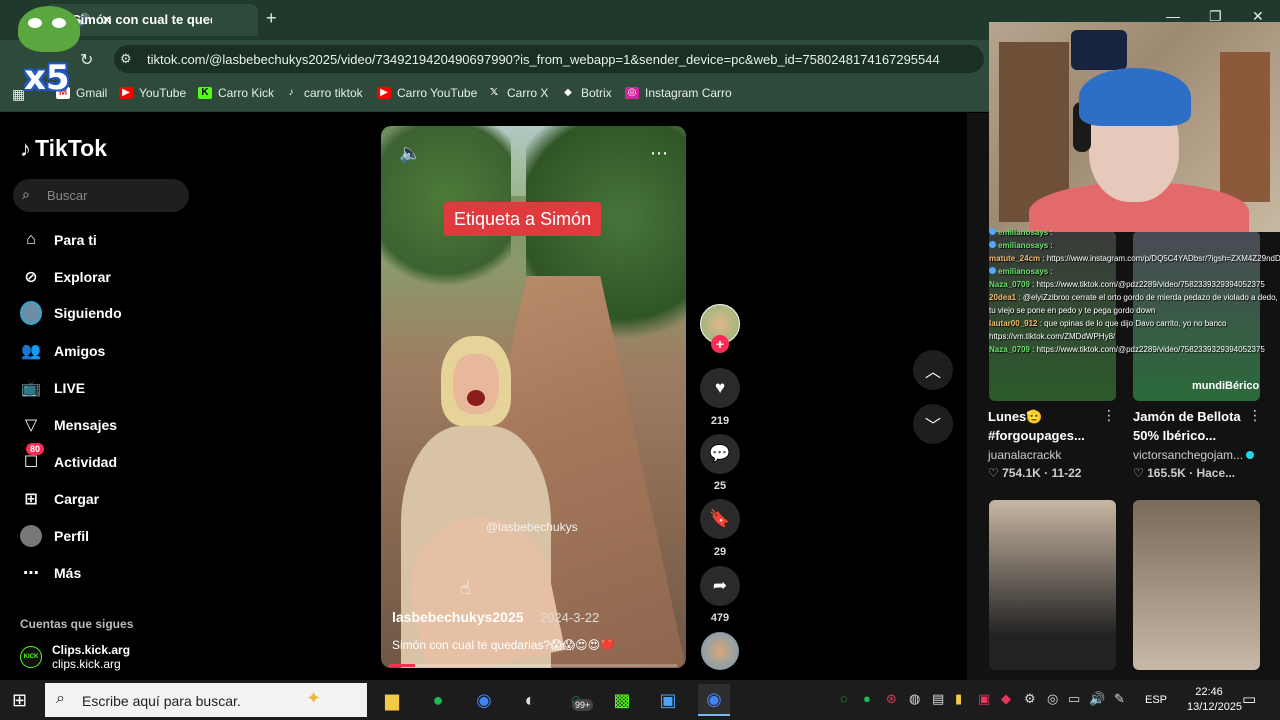  Describe the element at coordinates (891, 699) in the screenshot. I see `app-tray-icon: ⊛` at that location.